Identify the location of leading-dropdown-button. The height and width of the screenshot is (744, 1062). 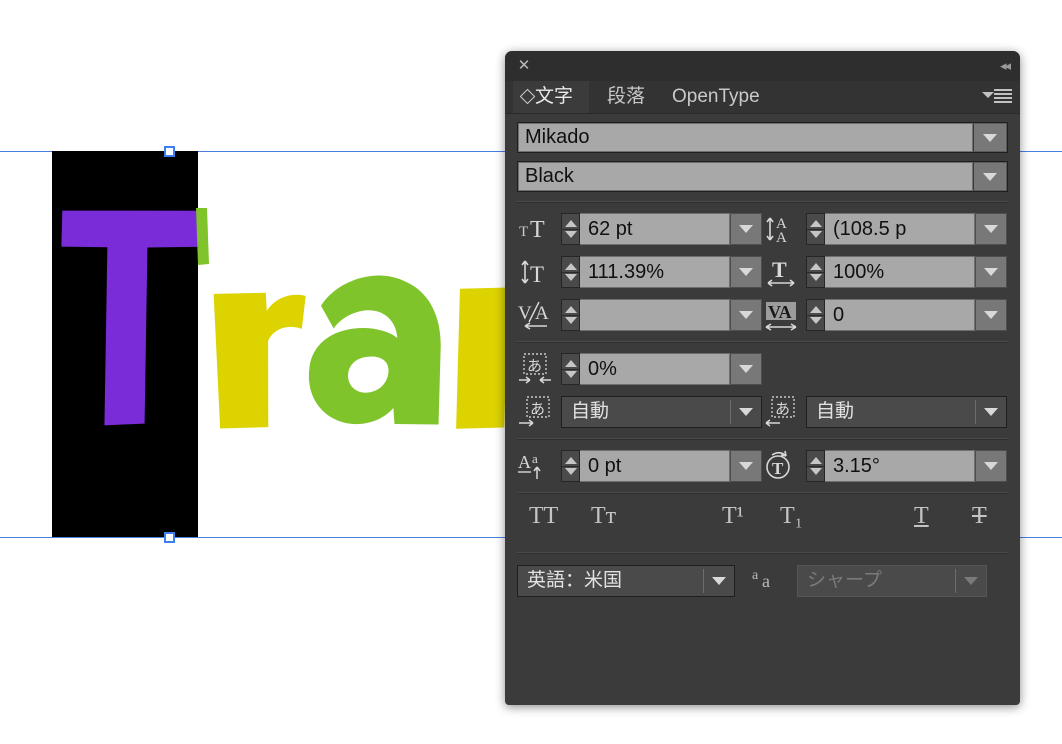
(991, 229).